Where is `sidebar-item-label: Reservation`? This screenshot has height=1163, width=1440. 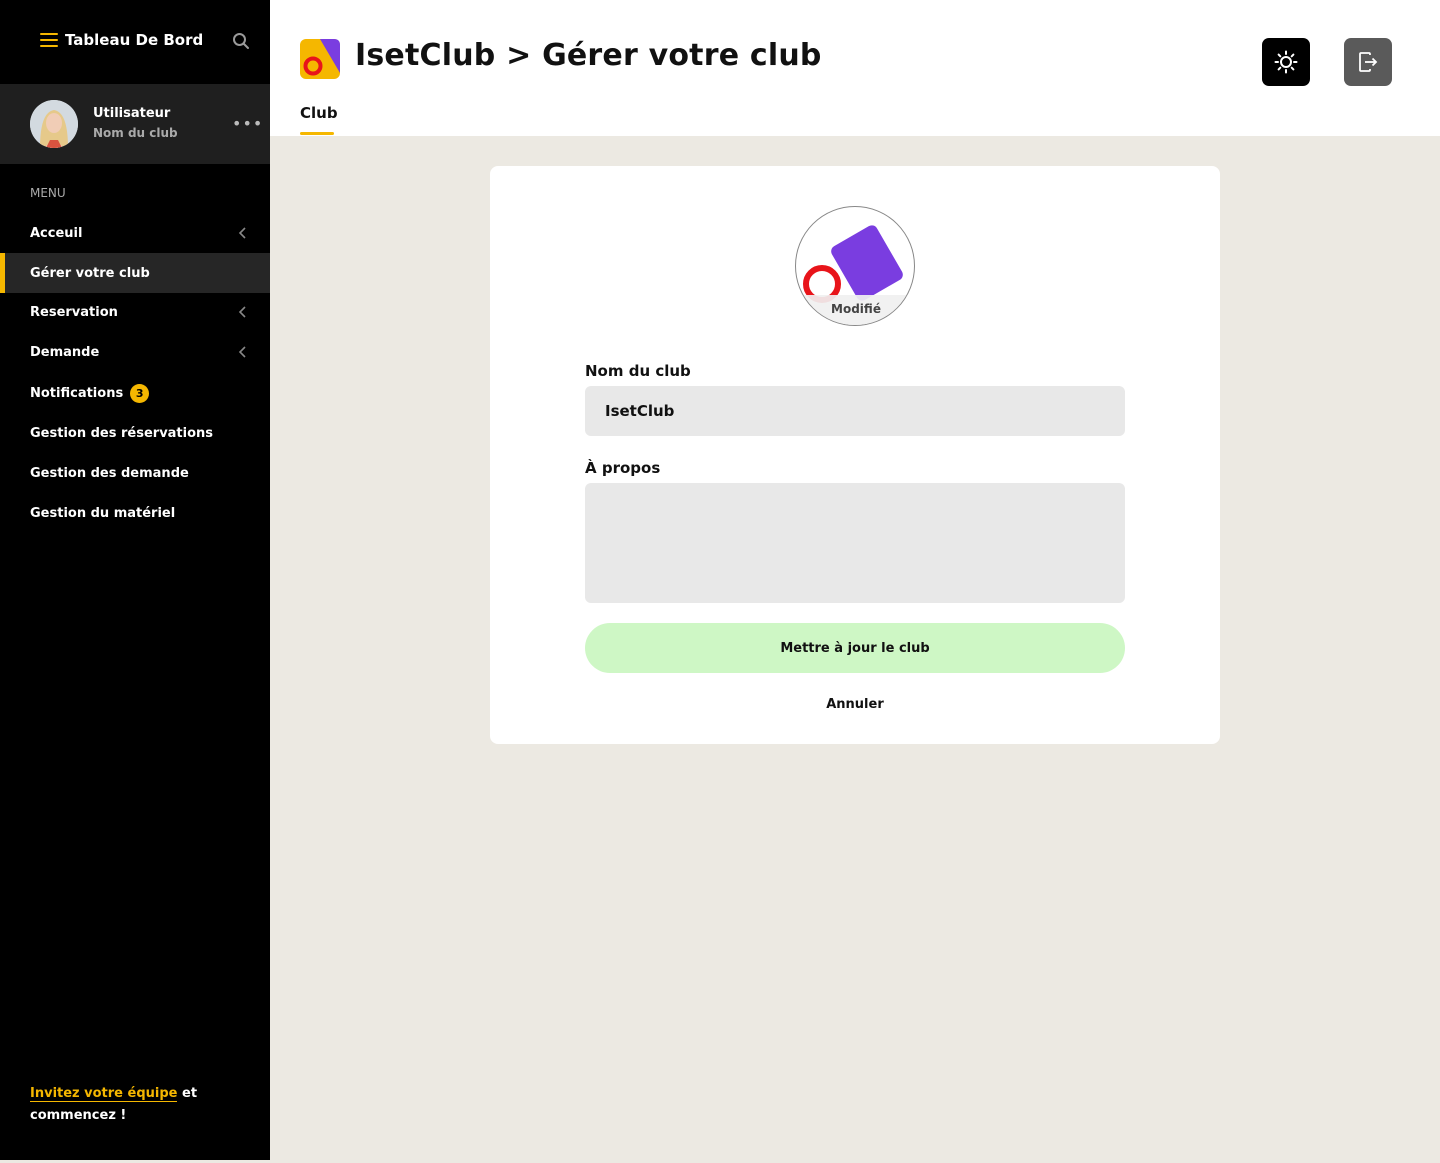 sidebar-item-label: Reservation is located at coordinates (74, 312).